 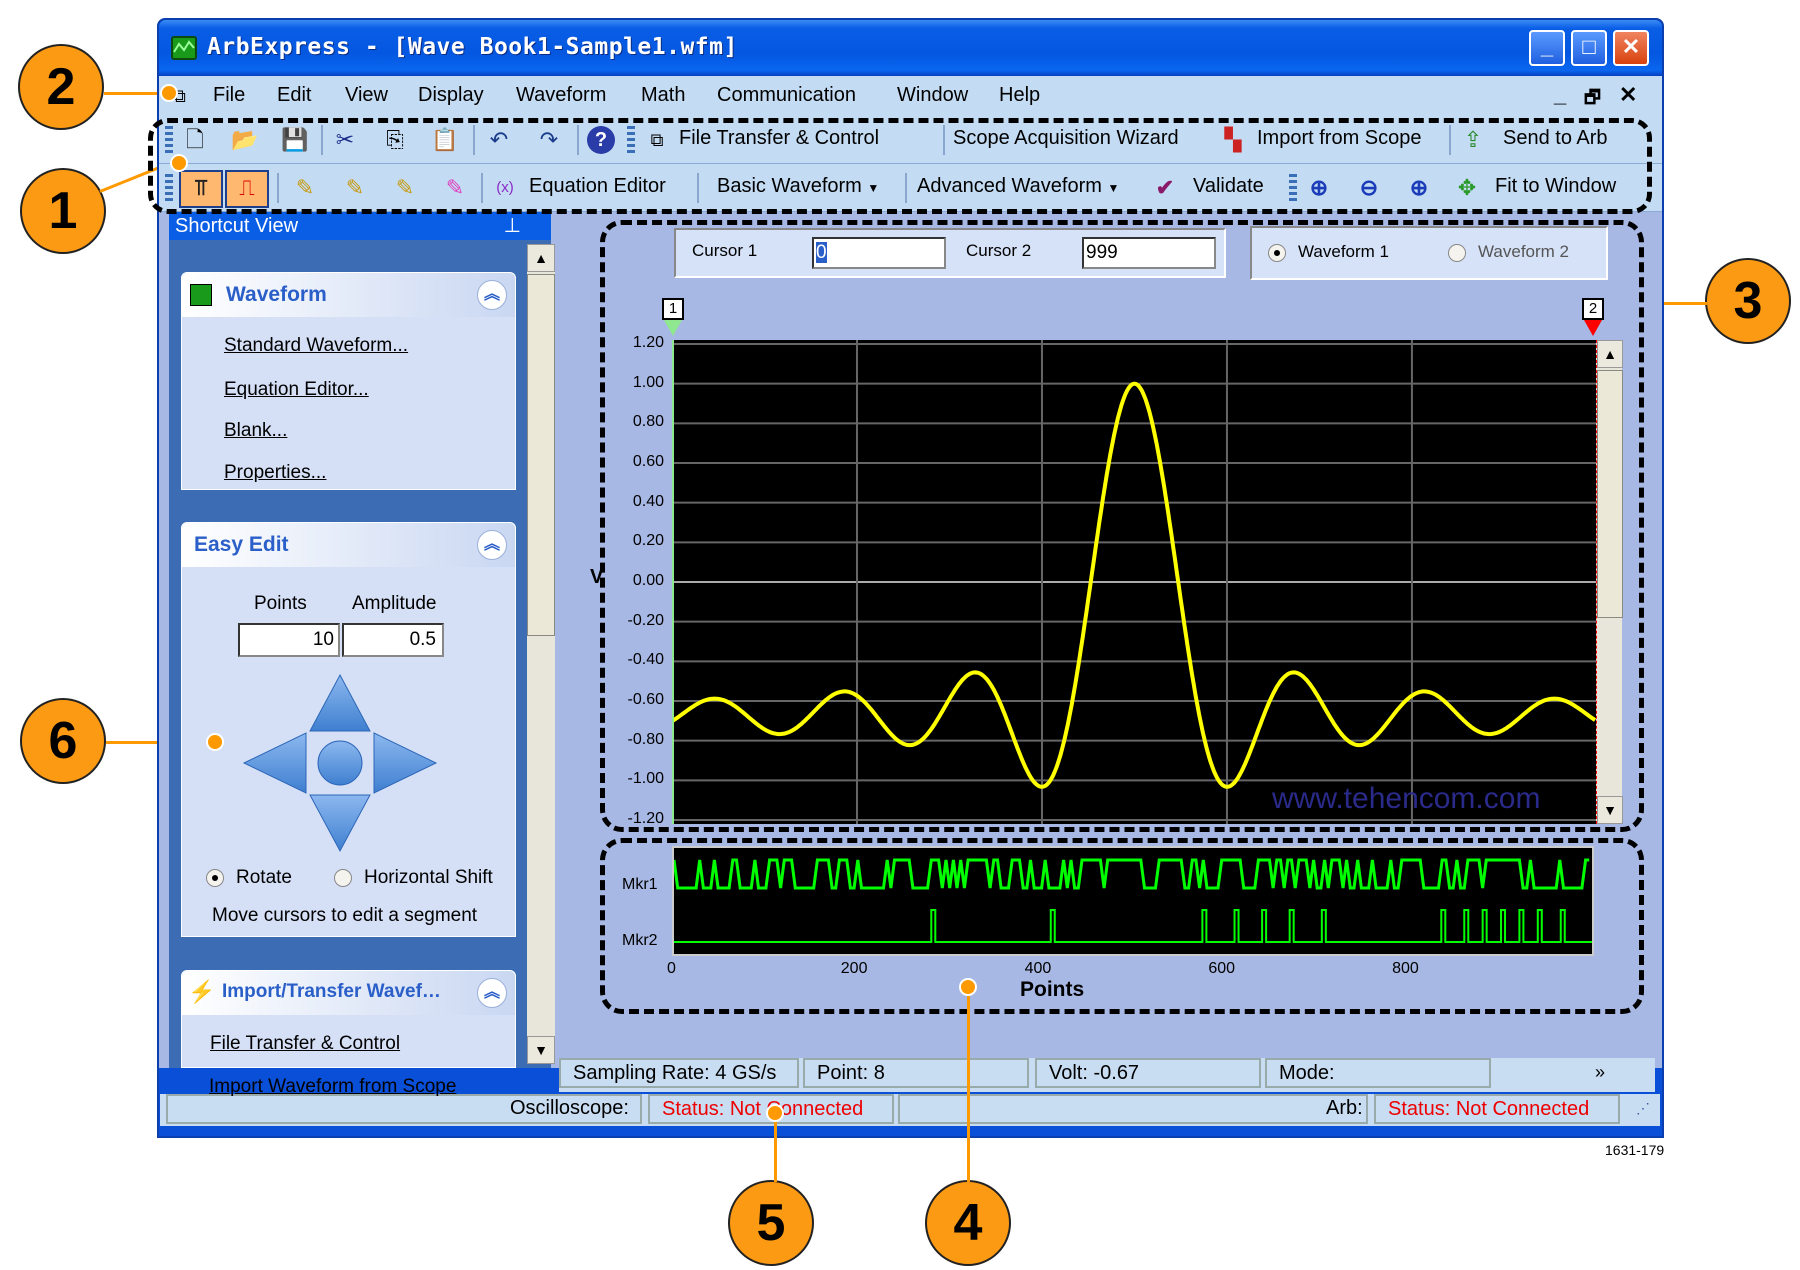 What do you see at coordinates (1133, 926) in the screenshot?
I see `mkr2-trace` at bounding box center [1133, 926].